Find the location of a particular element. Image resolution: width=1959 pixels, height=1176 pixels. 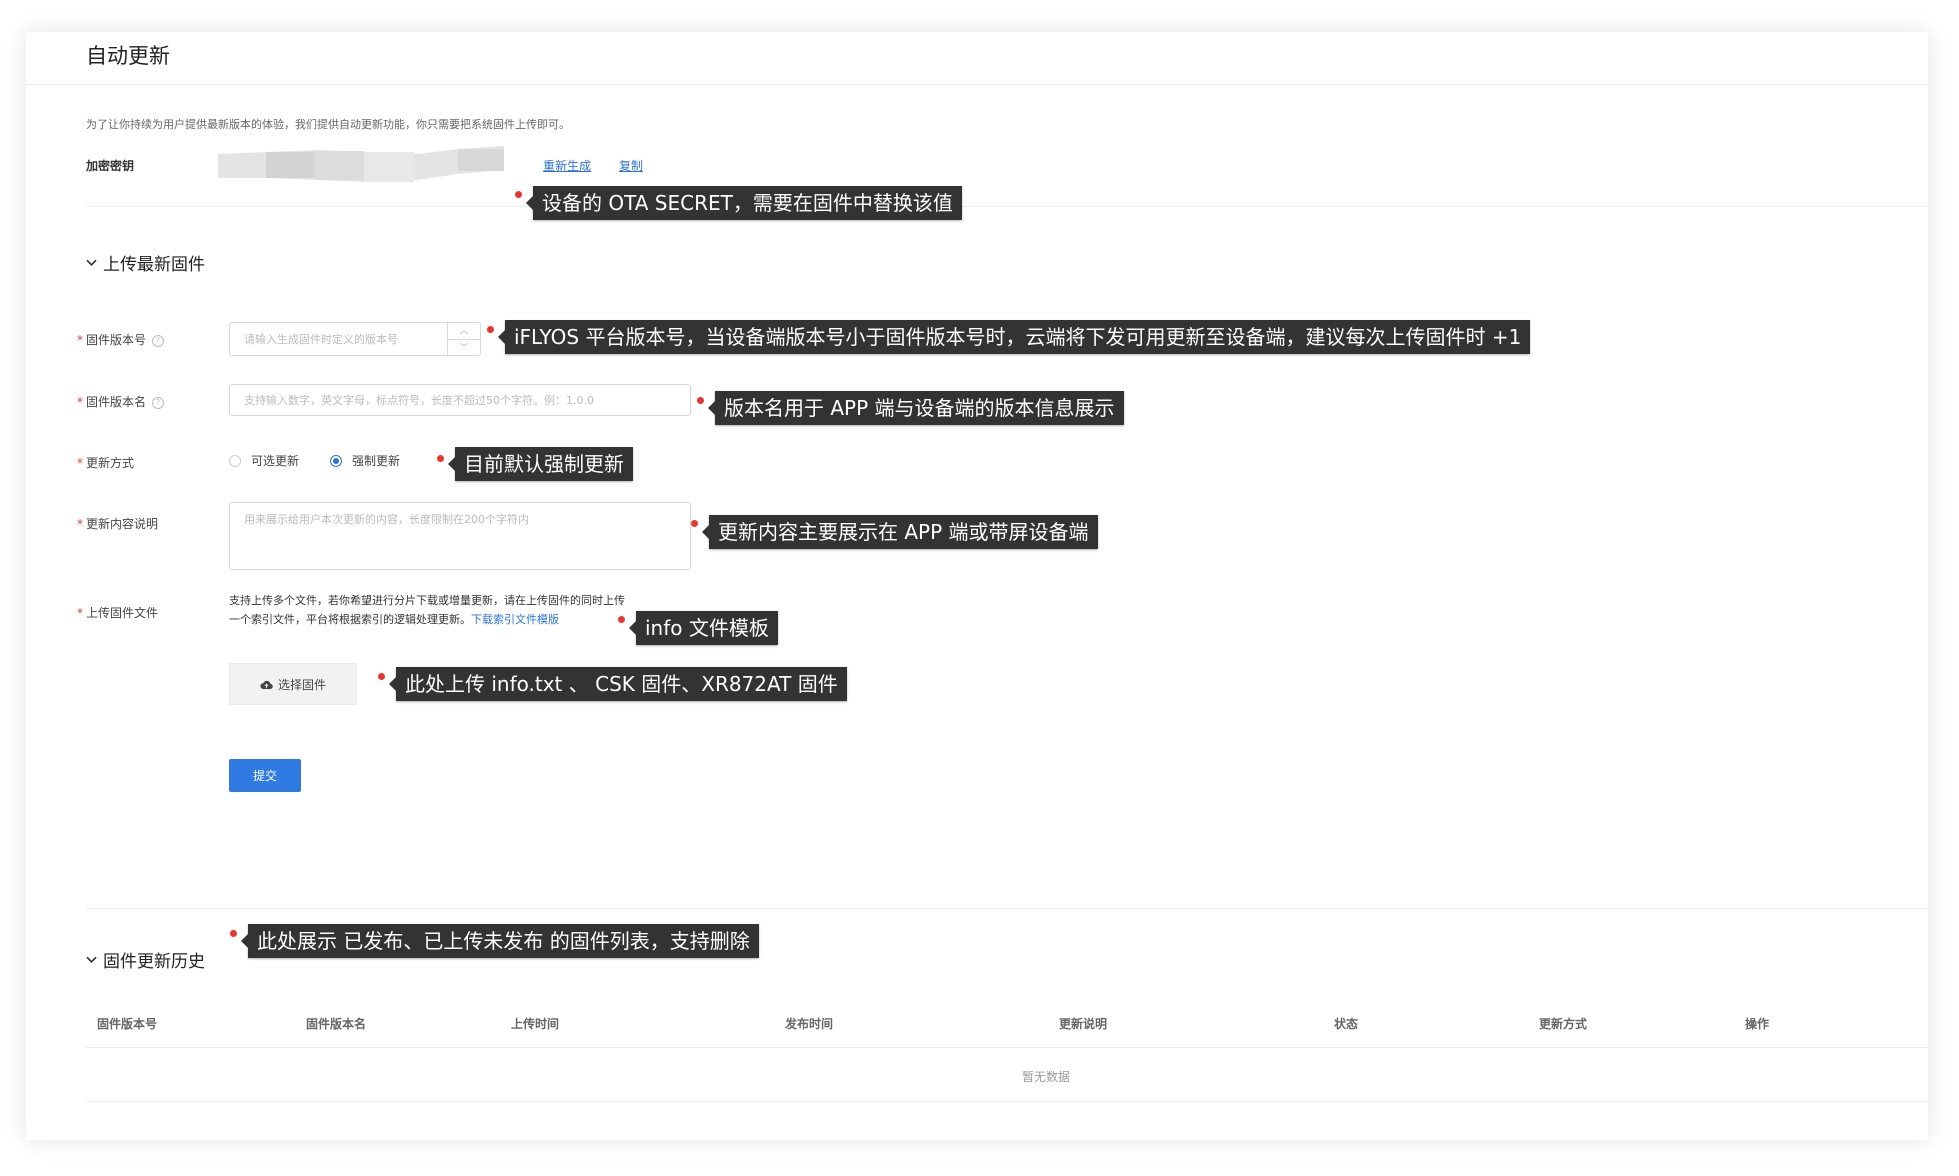

upload-section-title: 上传最新固件 is located at coordinates (154, 265).